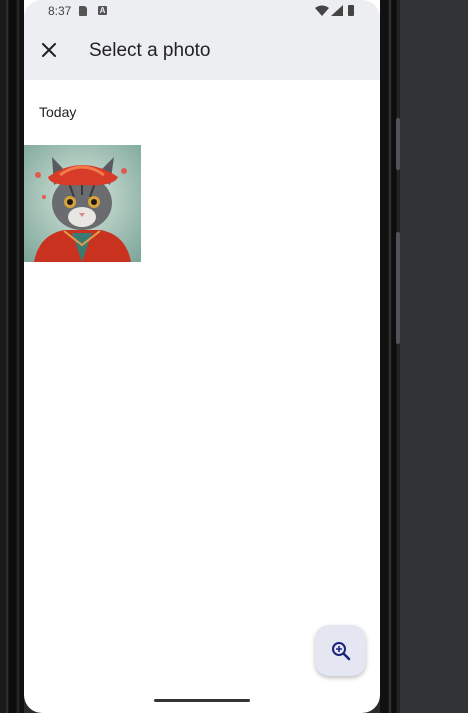 The height and width of the screenshot is (713, 468). What do you see at coordinates (102, 10) in the screenshot?
I see `a-app-icon: A` at bounding box center [102, 10].